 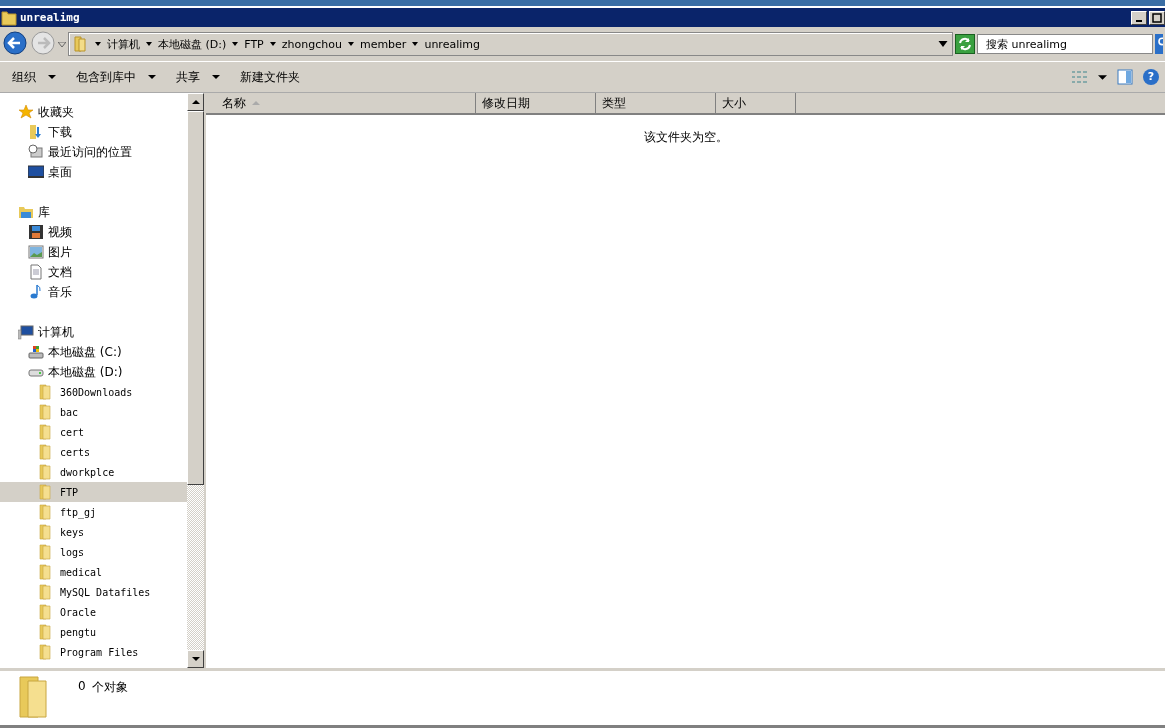 I want to click on refresh-icon, so click(x=965, y=44).